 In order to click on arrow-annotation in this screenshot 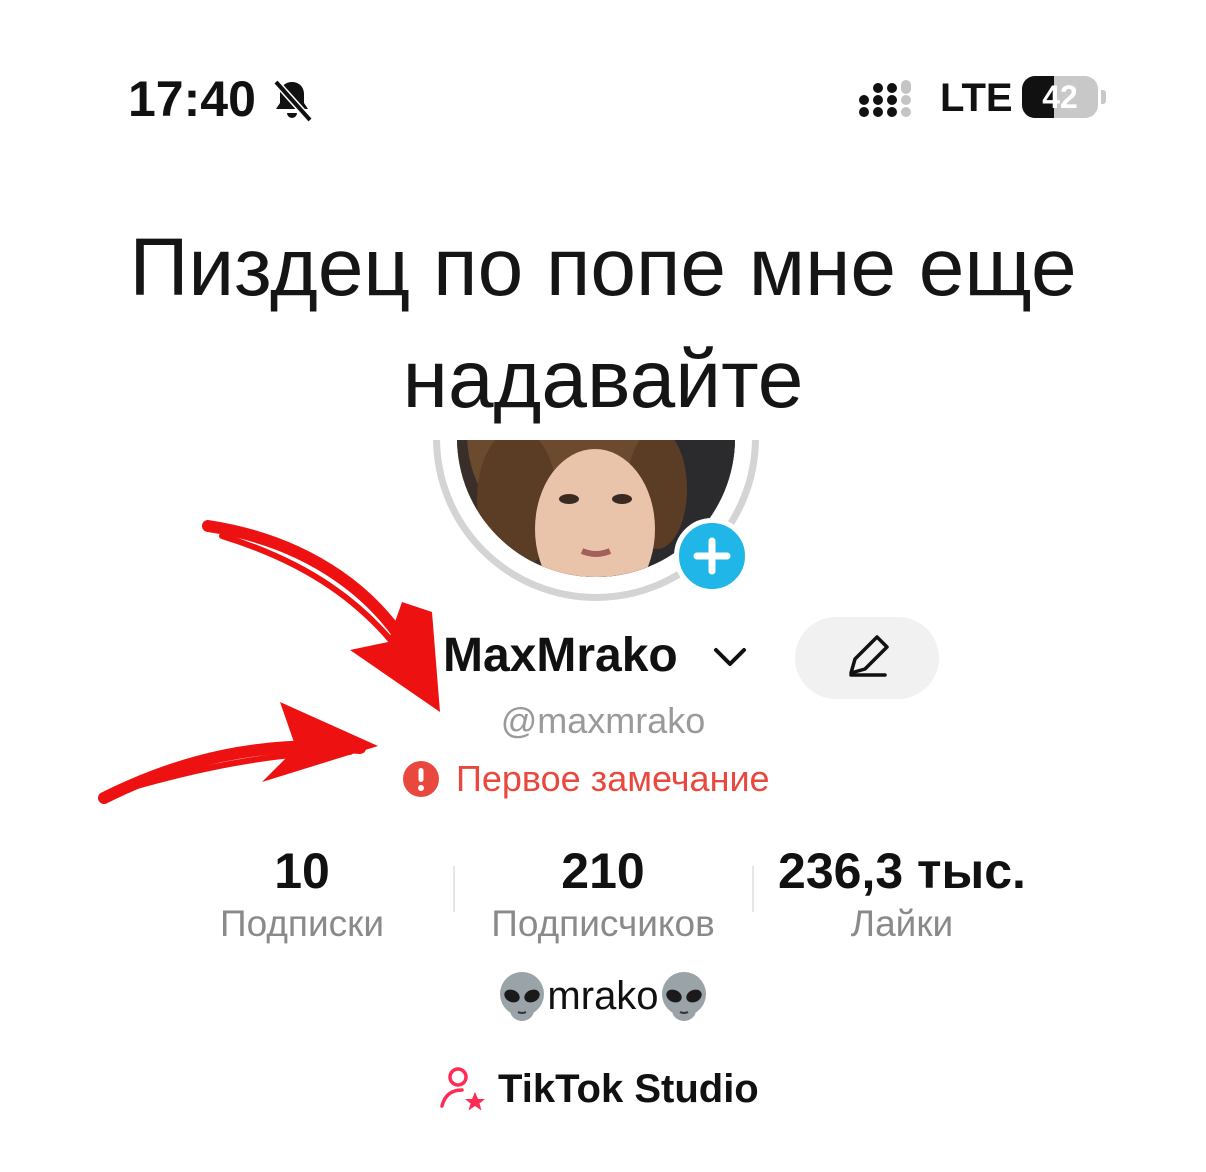, I will do `click(321, 616)`.